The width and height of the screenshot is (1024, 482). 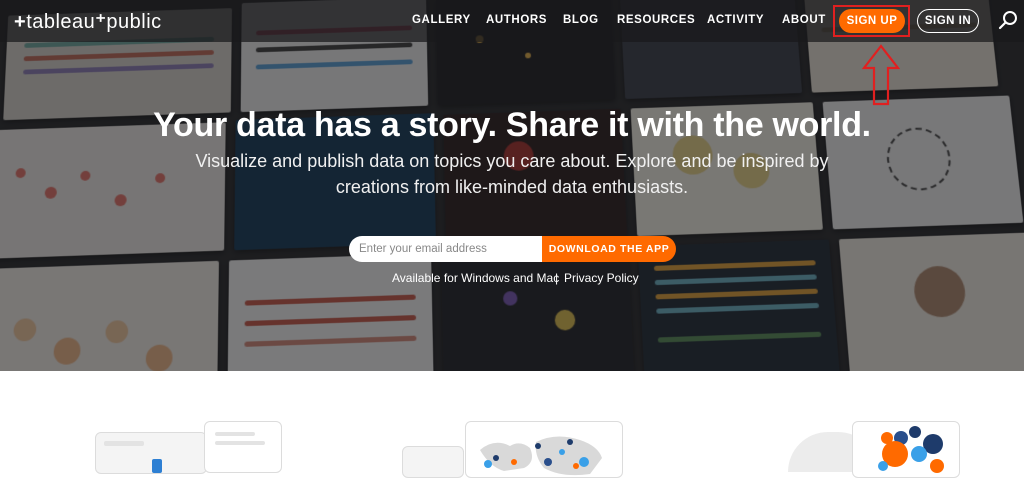 What do you see at coordinates (134, 22) in the screenshot?
I see `logo-suffix: public` at bounding box center [134, 22].